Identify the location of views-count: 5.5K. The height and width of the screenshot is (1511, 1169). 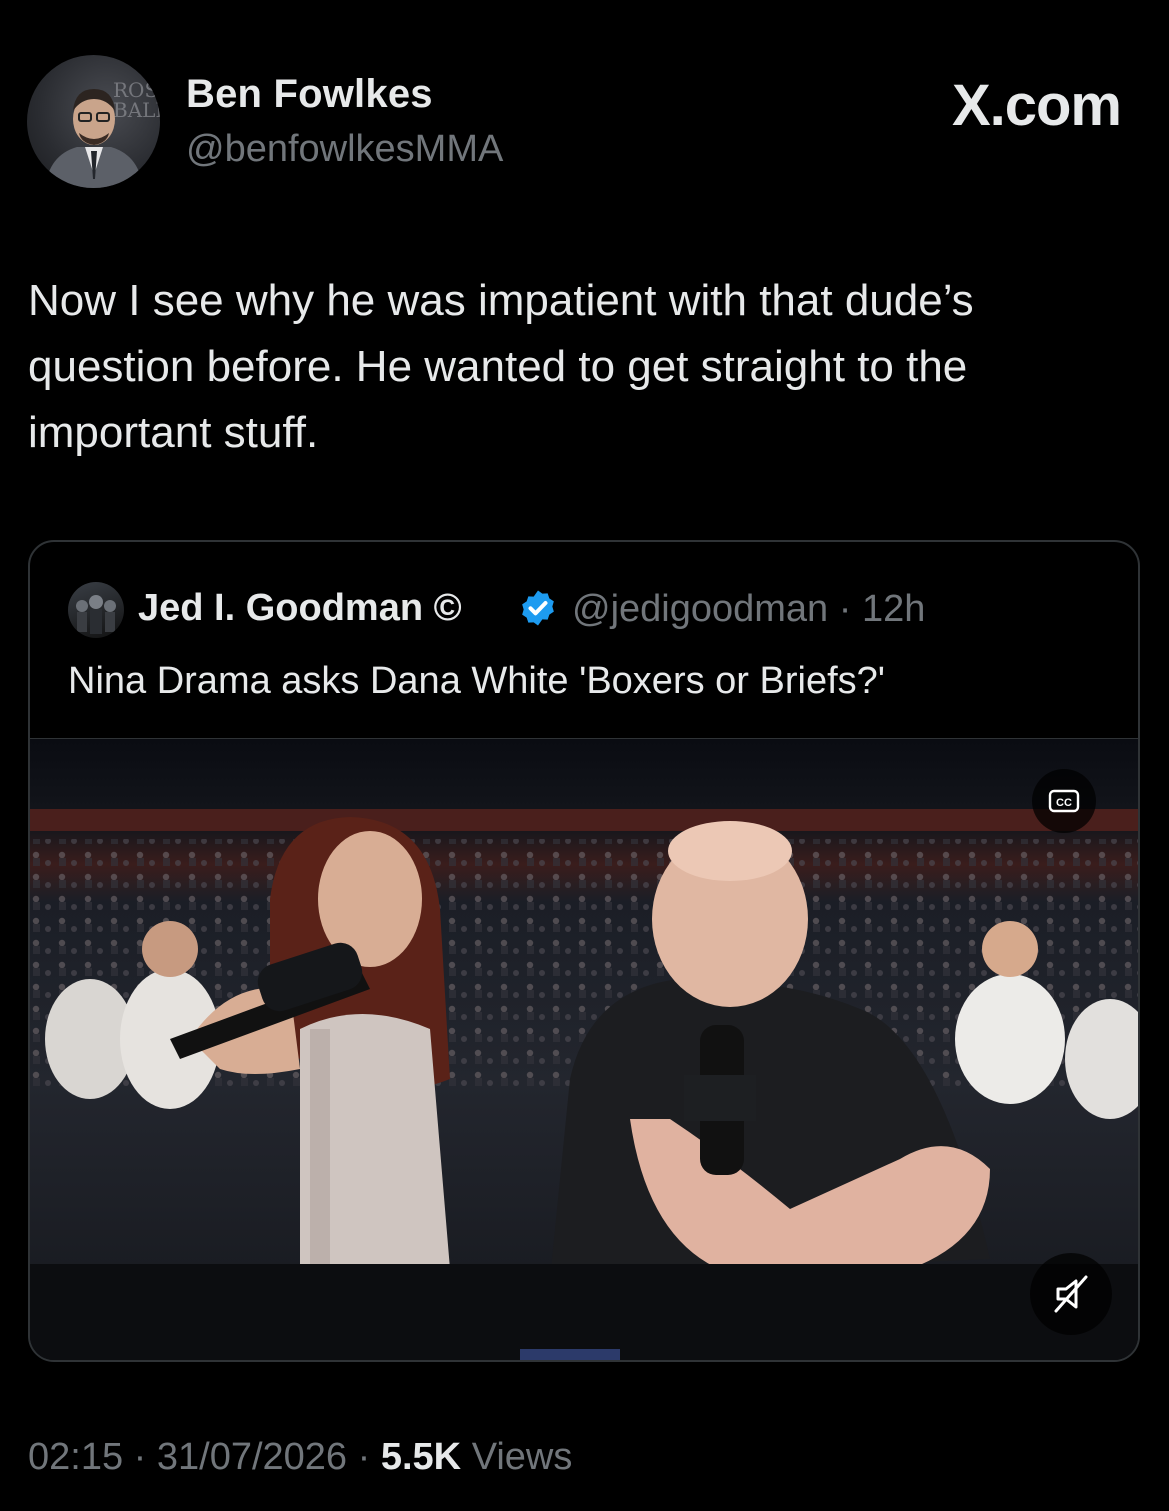
(421, 1457).